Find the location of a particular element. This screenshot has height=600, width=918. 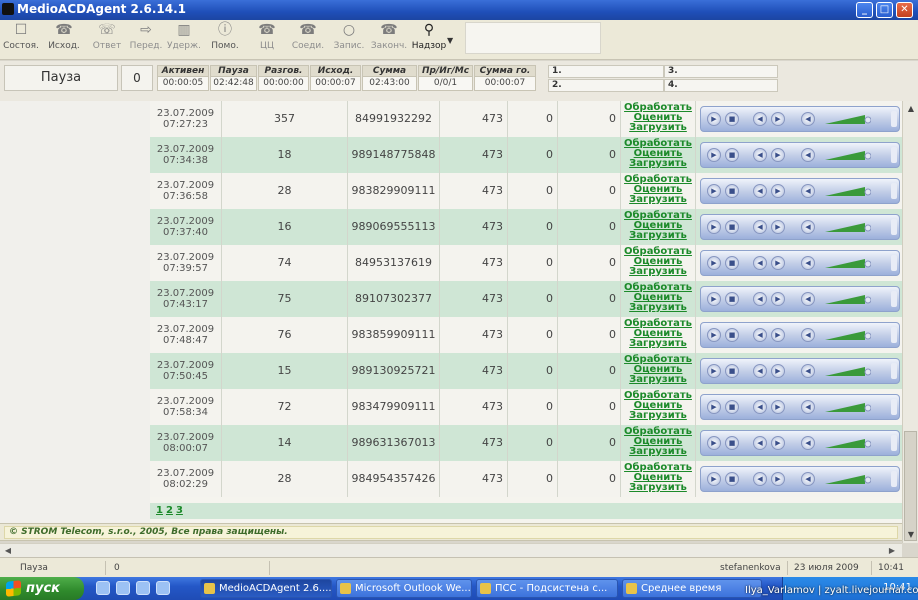

agent-state-box: Пауза is located at coordinates (61, 78).